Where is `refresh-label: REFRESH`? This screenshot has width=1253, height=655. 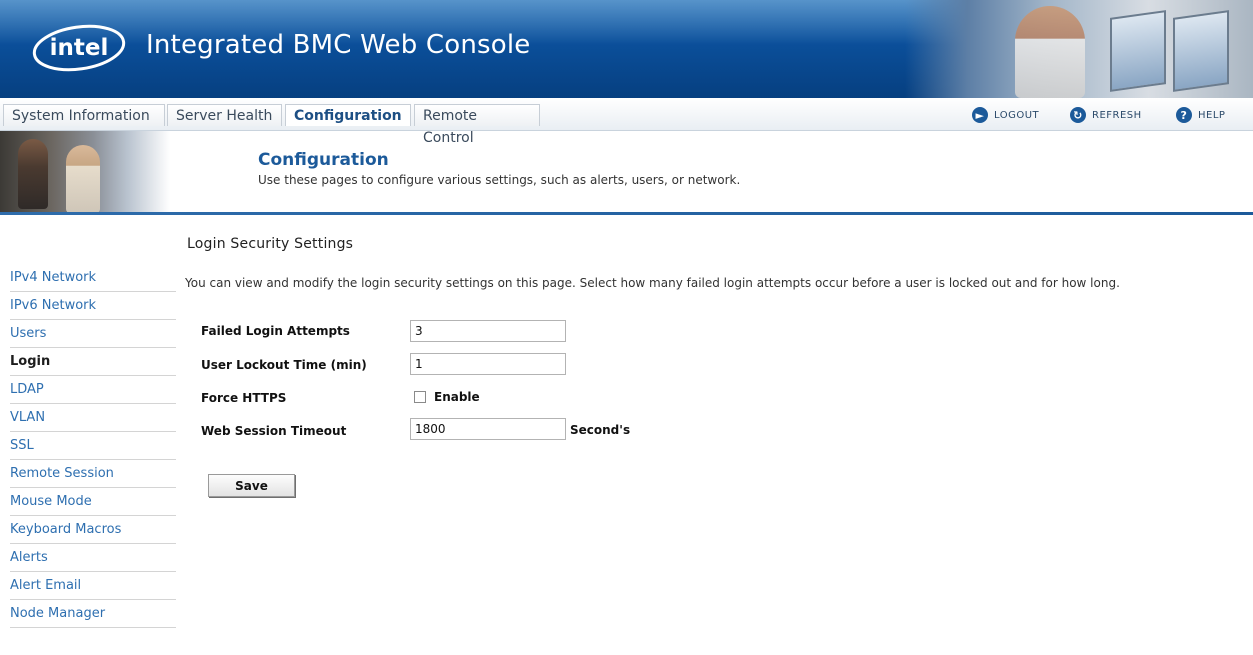
refresh-label: REFRESH is located at coordinates (1117, 115).